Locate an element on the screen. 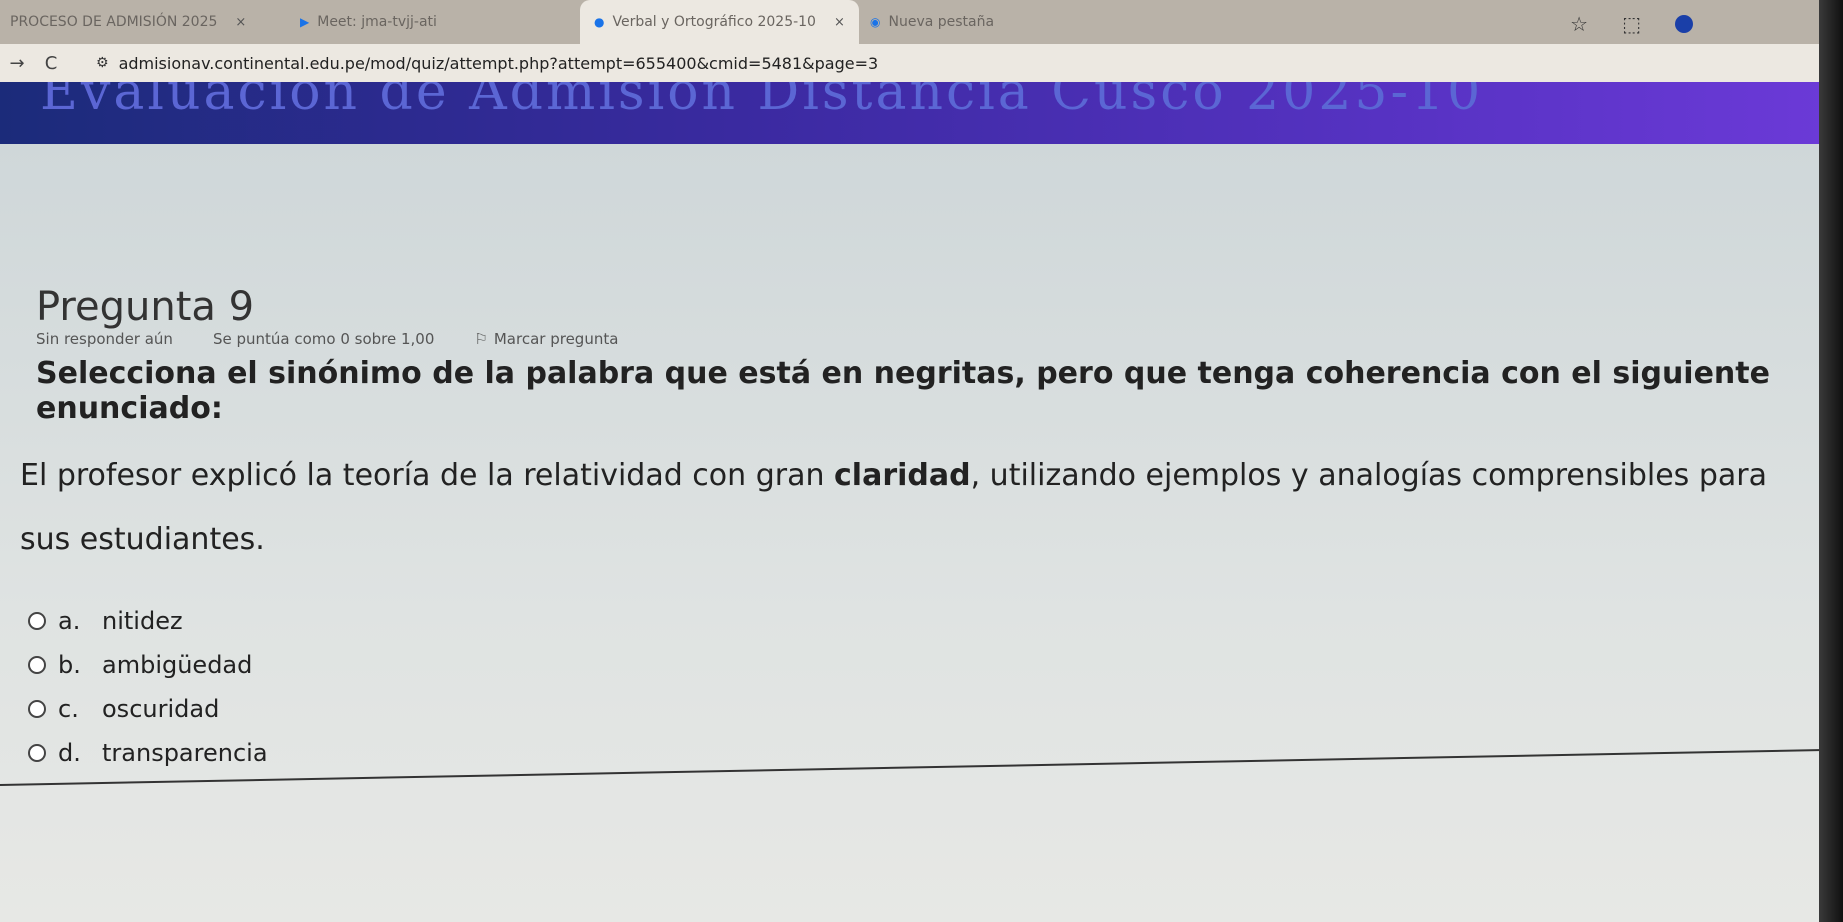  option-text: transparencia is located at coordinates (185, 753).